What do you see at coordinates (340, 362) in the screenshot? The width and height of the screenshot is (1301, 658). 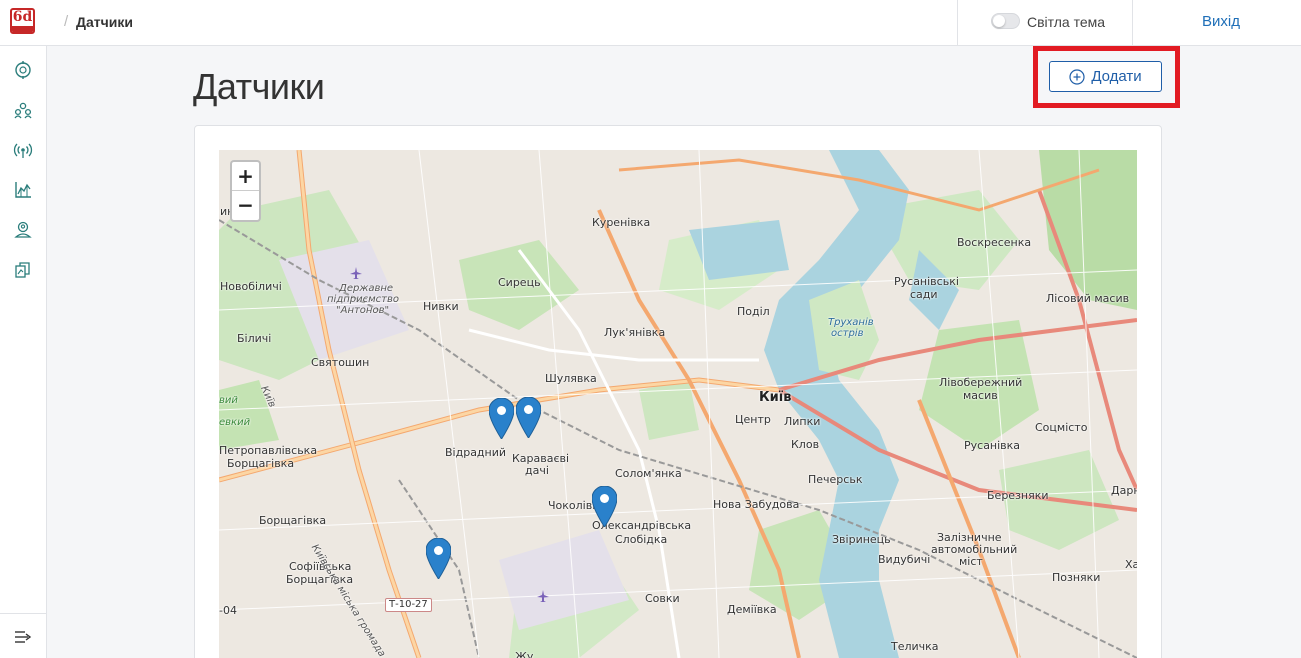 I see `map-label: Святошин` at bounding box center [340, 362].